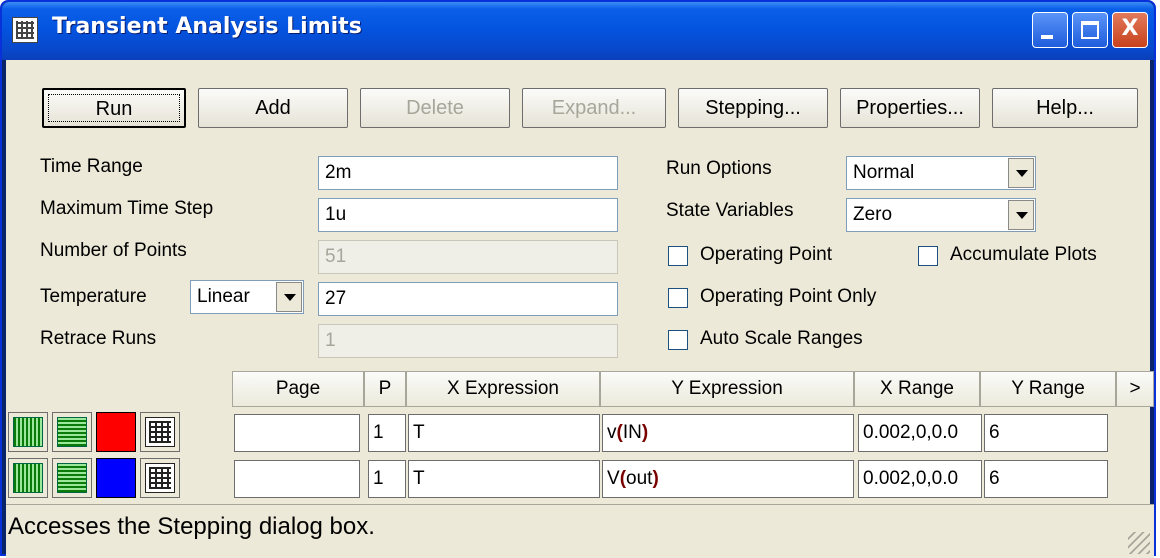 The height and width of the screenshot is (558, 1160). I want to click on add-button: Add, so click(273, 108).